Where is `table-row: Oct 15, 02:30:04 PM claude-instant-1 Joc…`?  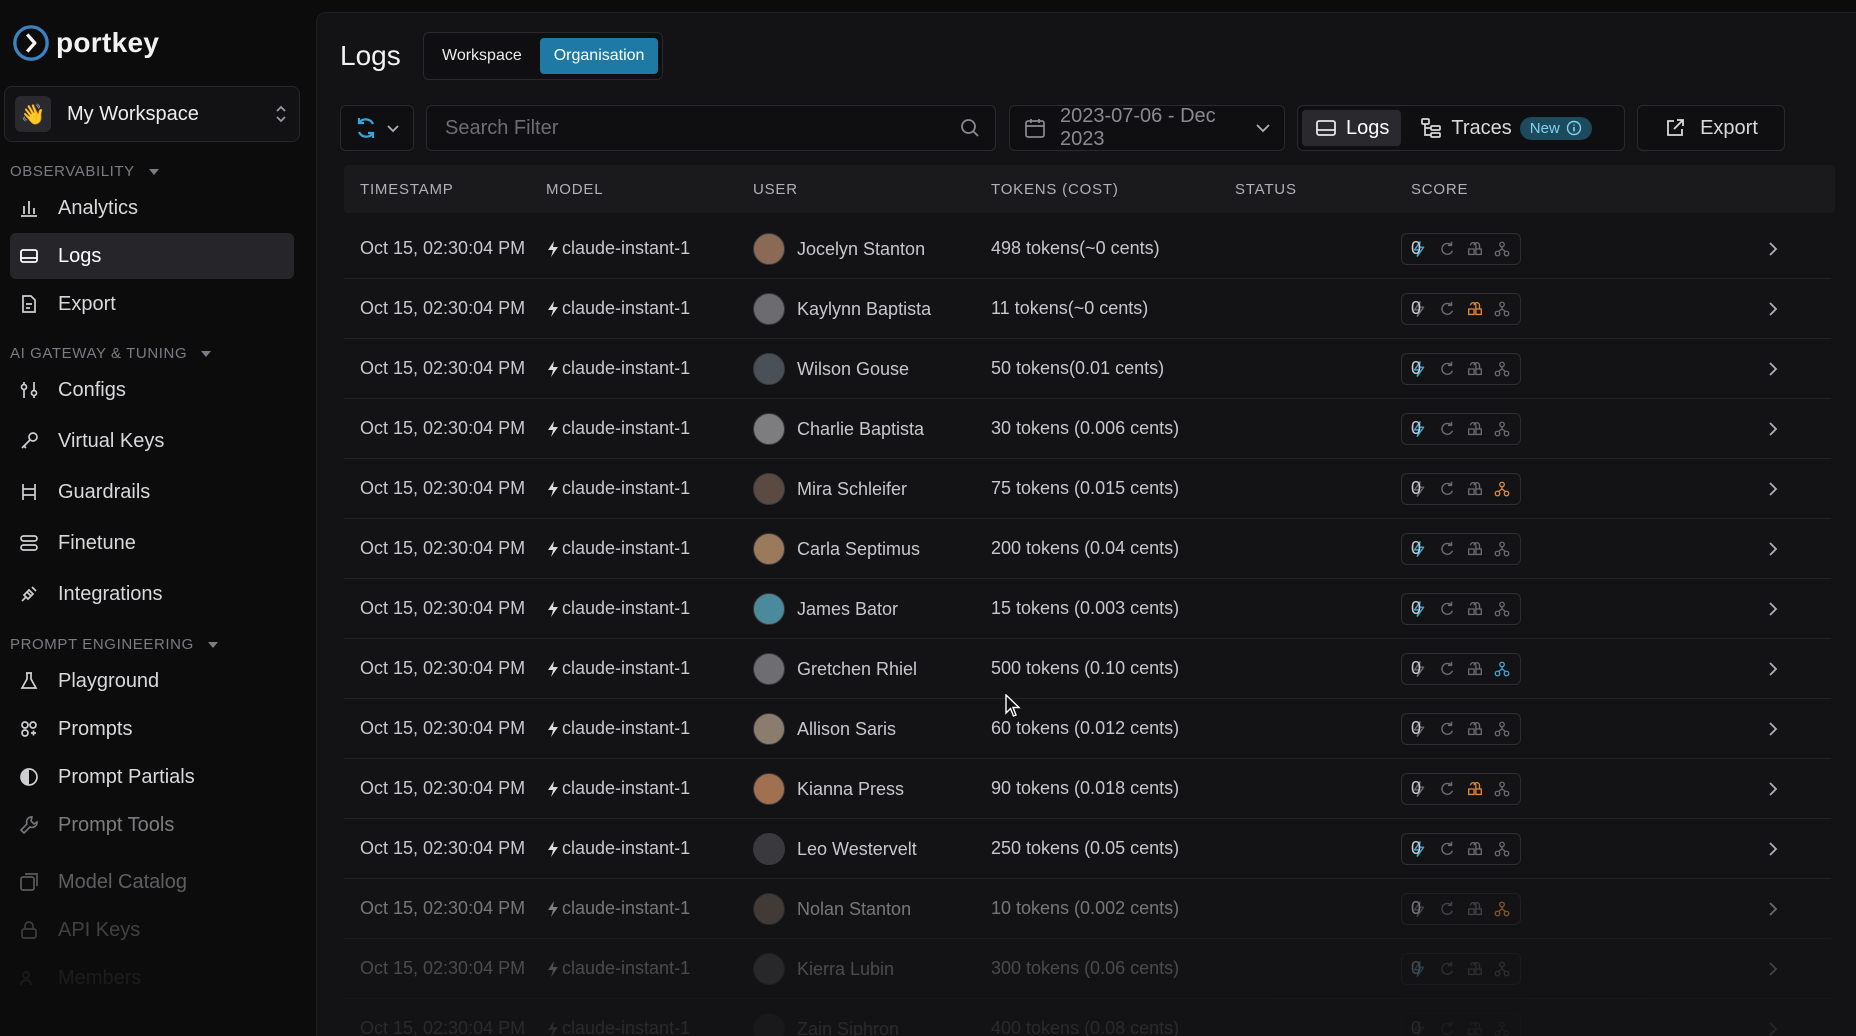 table-row: Oct 15, 02:30:04 PM claude-instant-1 Joc… is located at coordinates (1087, 249).